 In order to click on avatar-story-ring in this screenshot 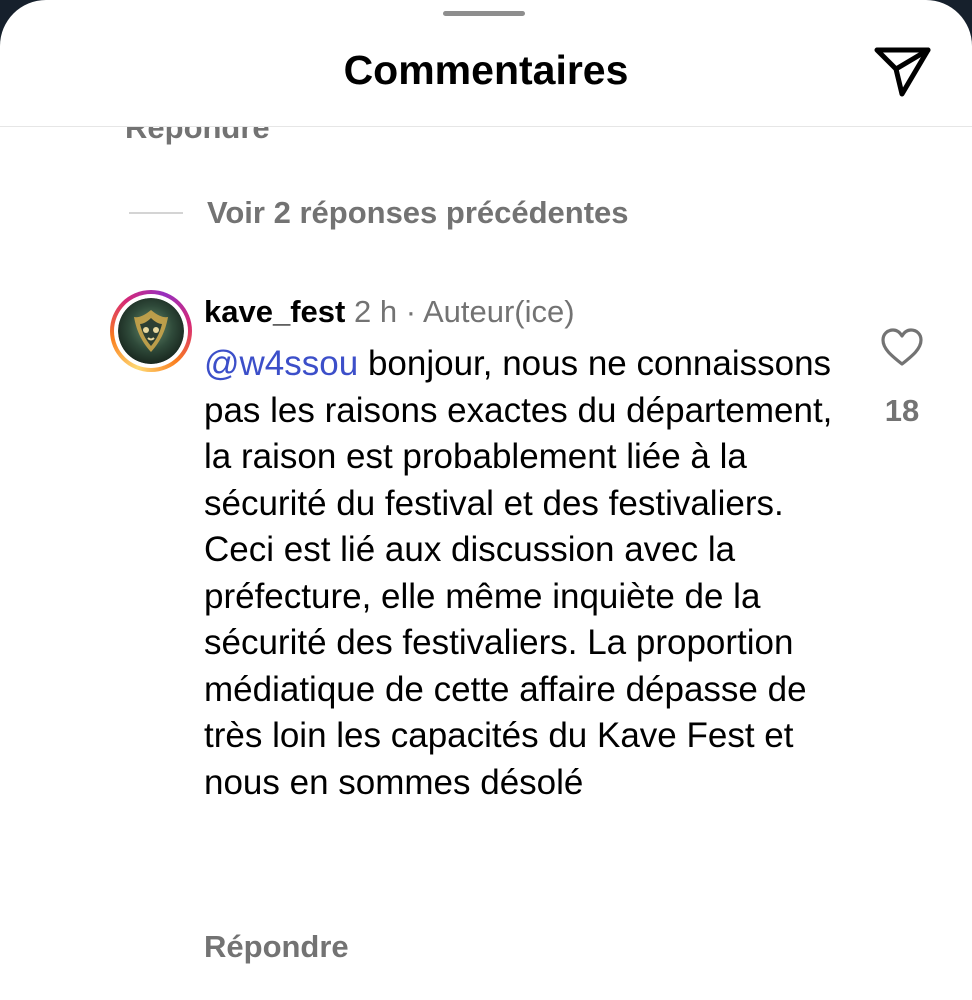, I will do `click(151, 331)`.